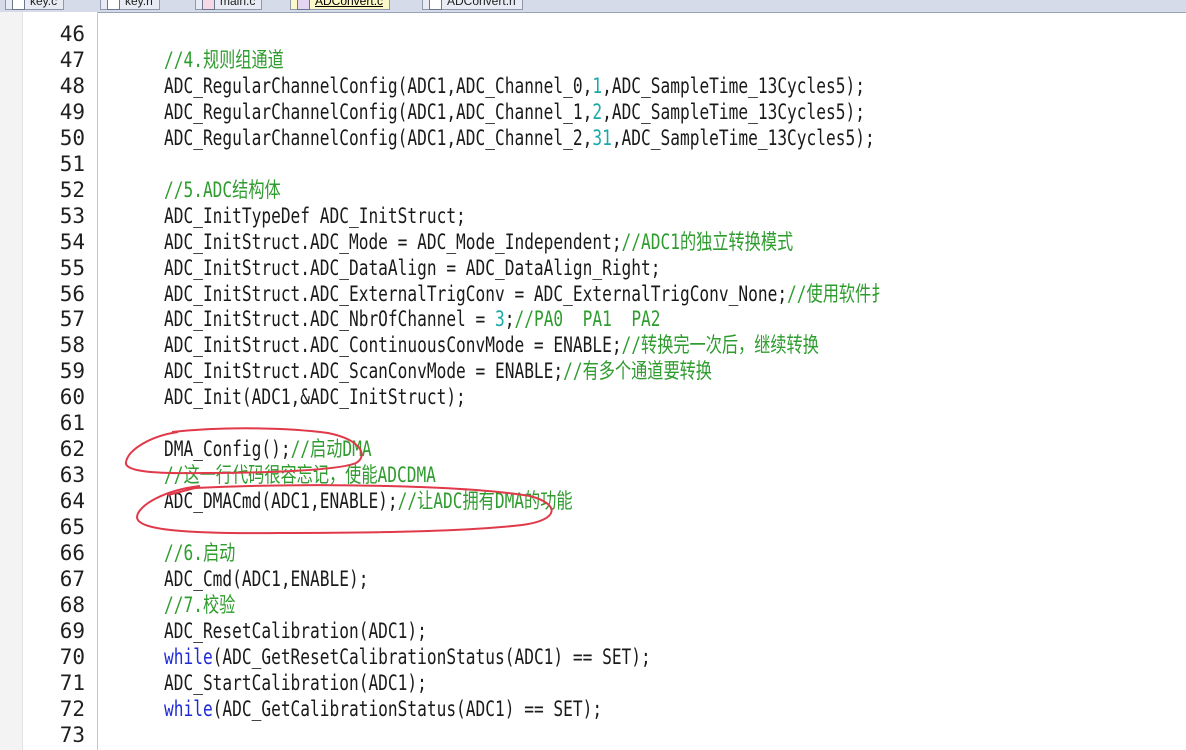 This screenshot has height=750, width=1186. Describe the element at coordinates (509, 319) in the screenshot. I see `code-token: ;` at that location.